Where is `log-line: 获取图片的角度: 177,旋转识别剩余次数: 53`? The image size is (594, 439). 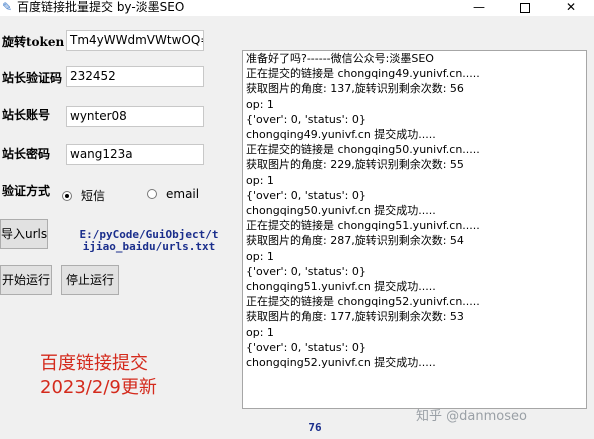
log-line: 获取图片的角度: 177,旋转识别剩余次数: 53 is located at coordinates (355, 317).